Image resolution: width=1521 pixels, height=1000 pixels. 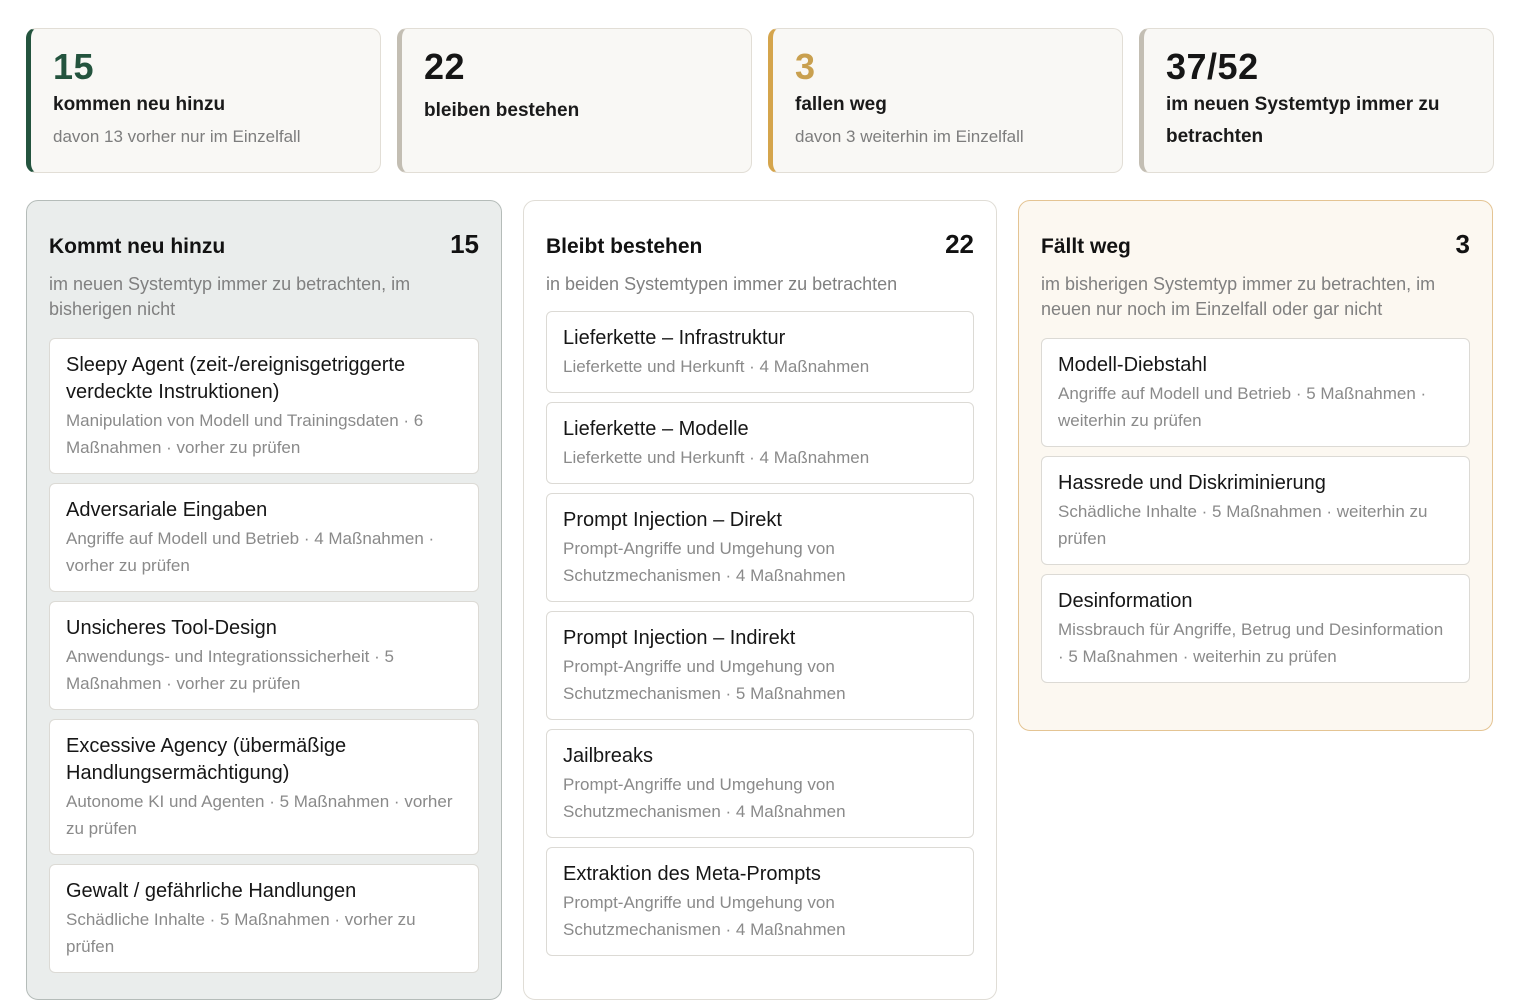 What do you see at coordinates (674, 338) in the screenshot?
I see `threat-title: Lieferkette – Infrastruktur` at bounding box center [674, 338].